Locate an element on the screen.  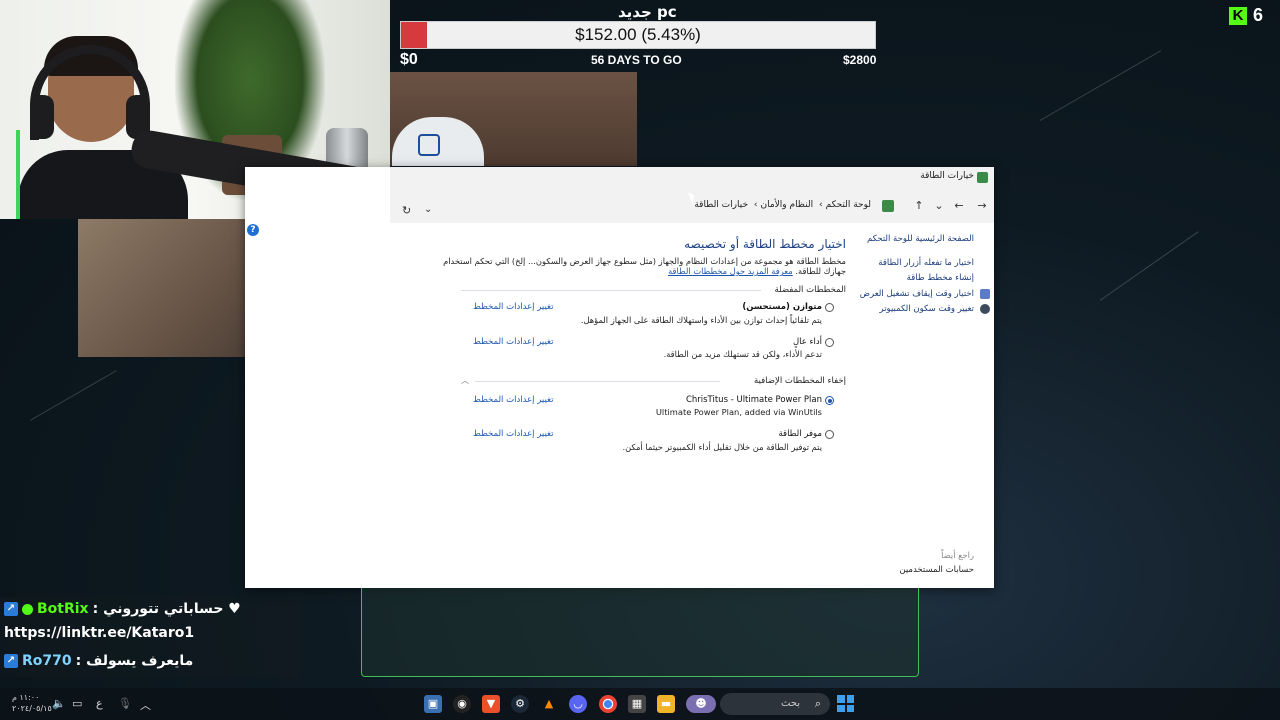
vlc-icon: ▲ is located at coordinates (549, 704).